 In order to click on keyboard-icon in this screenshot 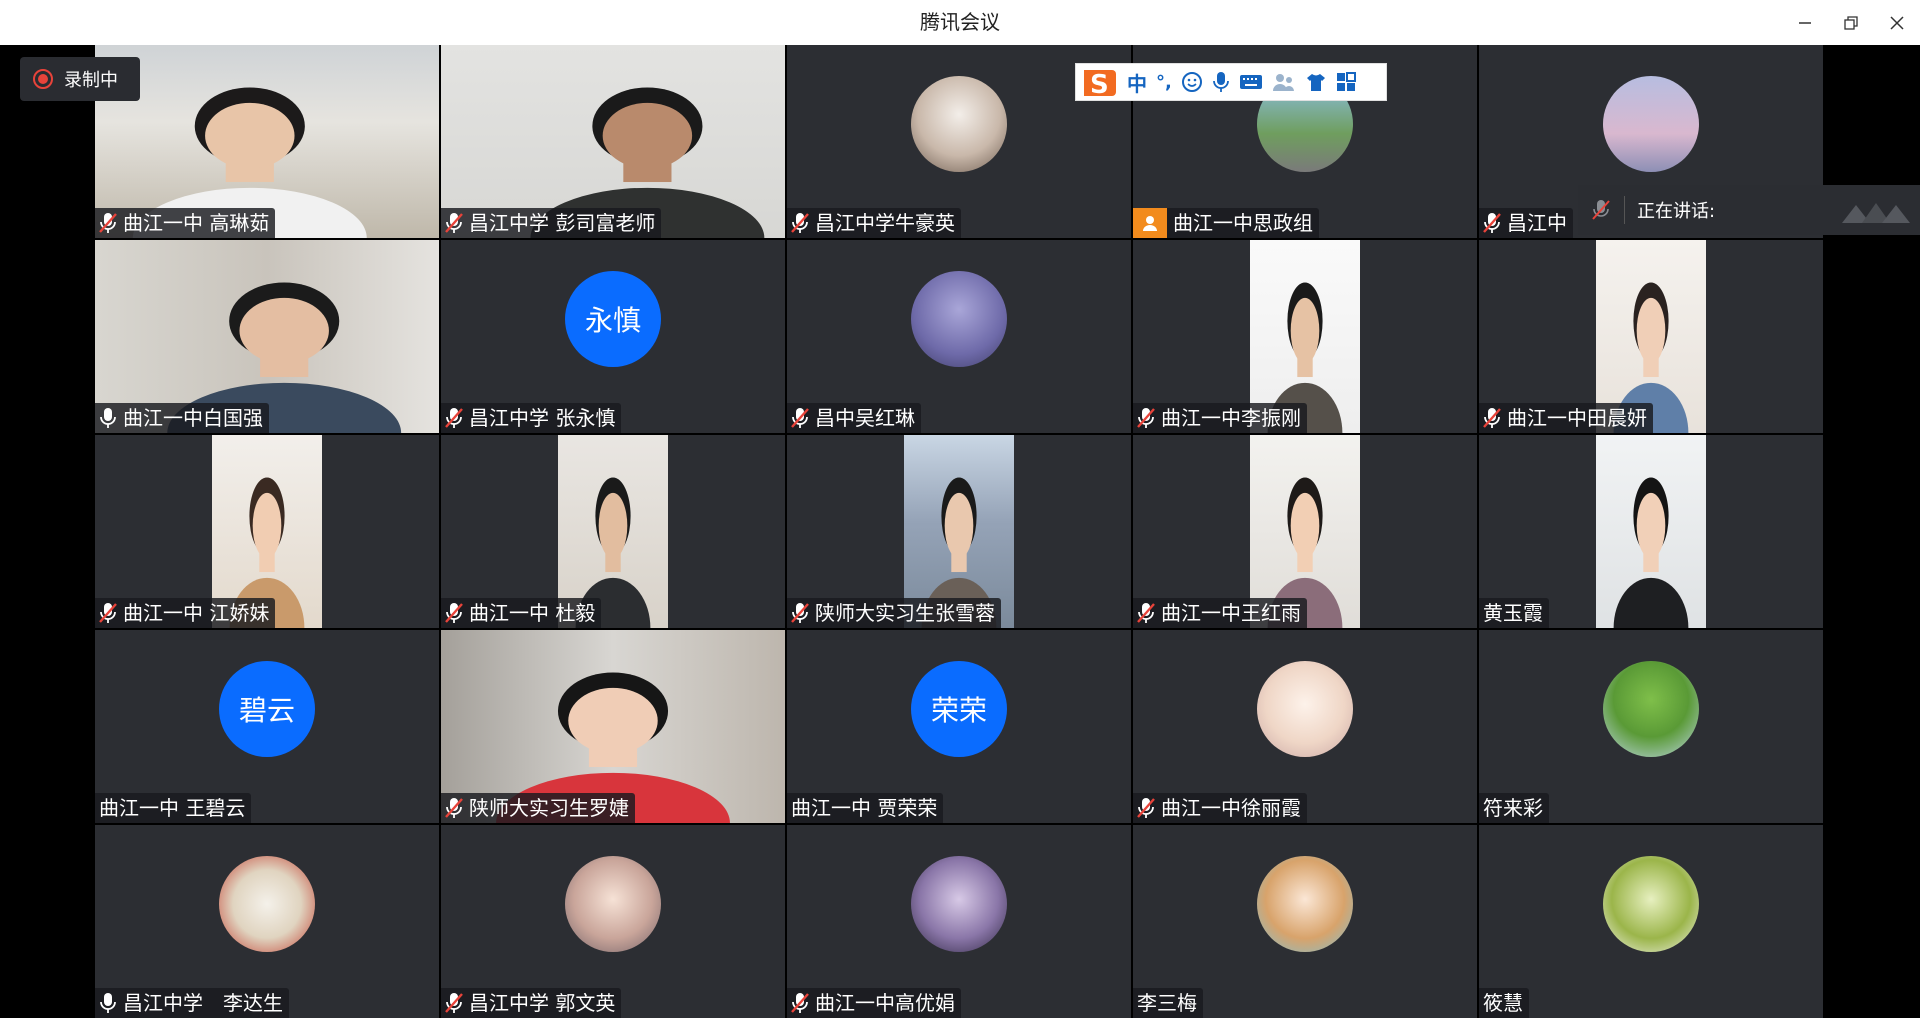, I will do `click(1251, 82)`.